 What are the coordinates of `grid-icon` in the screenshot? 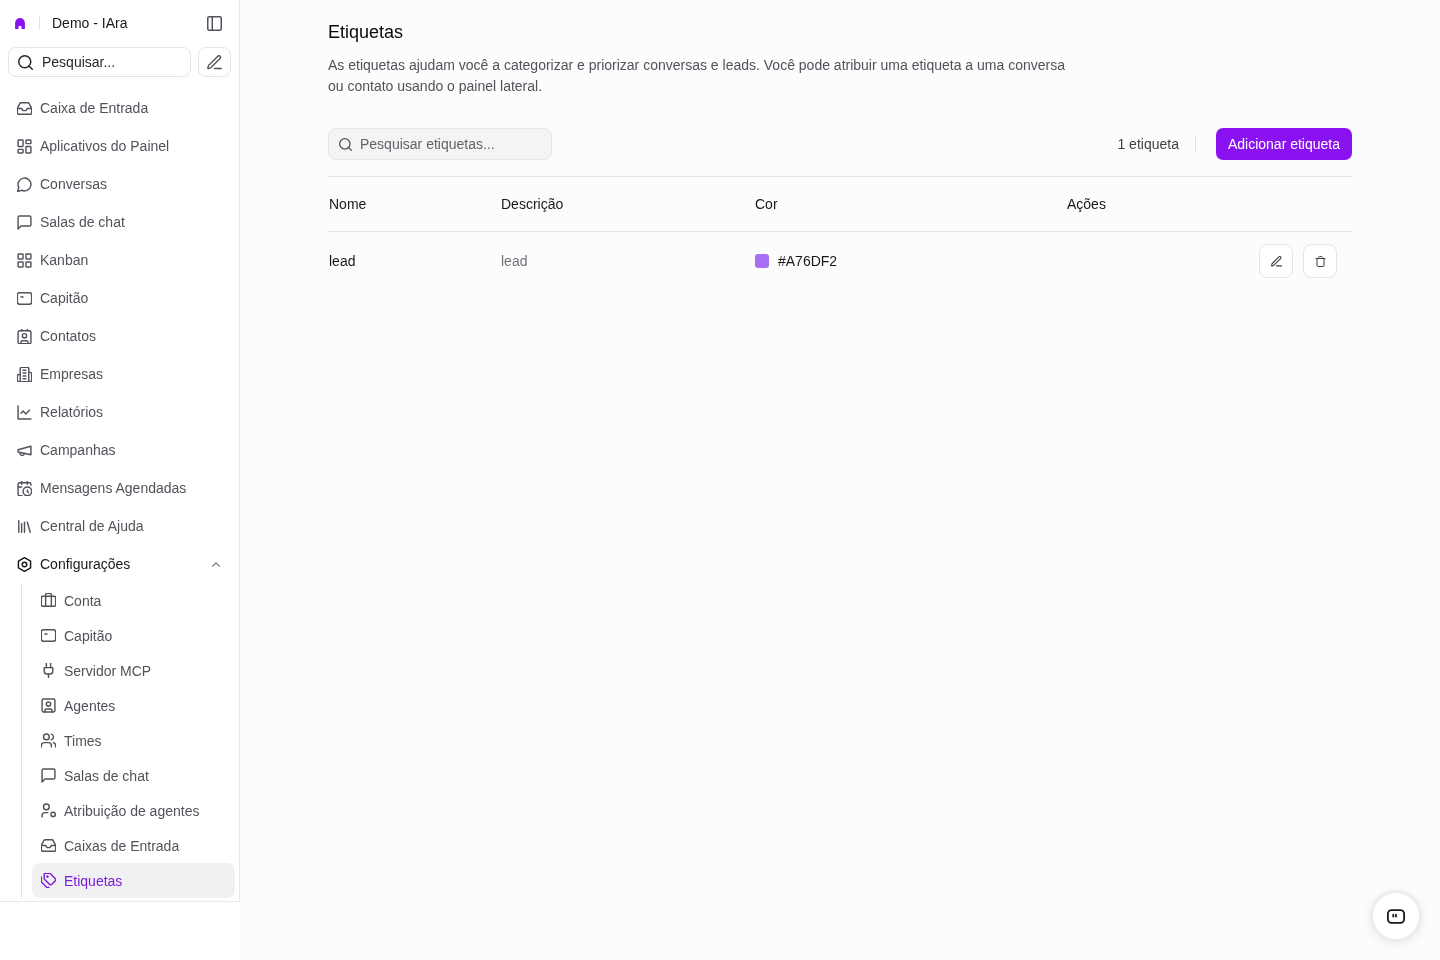 It's located at (24, 260).